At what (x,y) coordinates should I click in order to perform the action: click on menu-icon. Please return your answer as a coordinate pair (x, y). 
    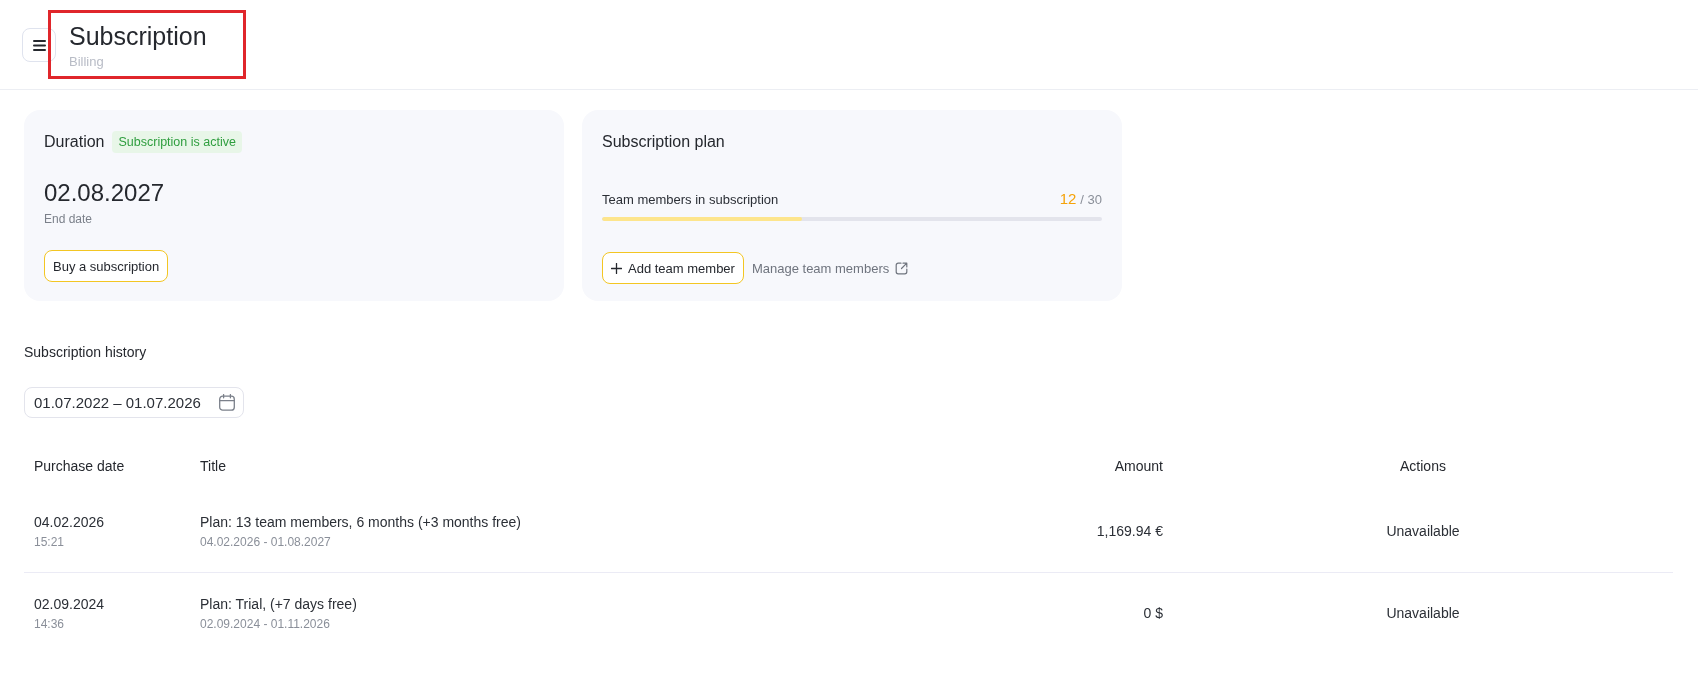
    Looking at the image, I should click on (39, 45).